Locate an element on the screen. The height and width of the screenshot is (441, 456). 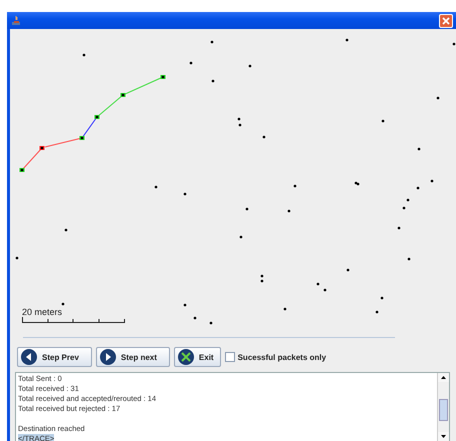
close-button is located at coordinates (446, 21).